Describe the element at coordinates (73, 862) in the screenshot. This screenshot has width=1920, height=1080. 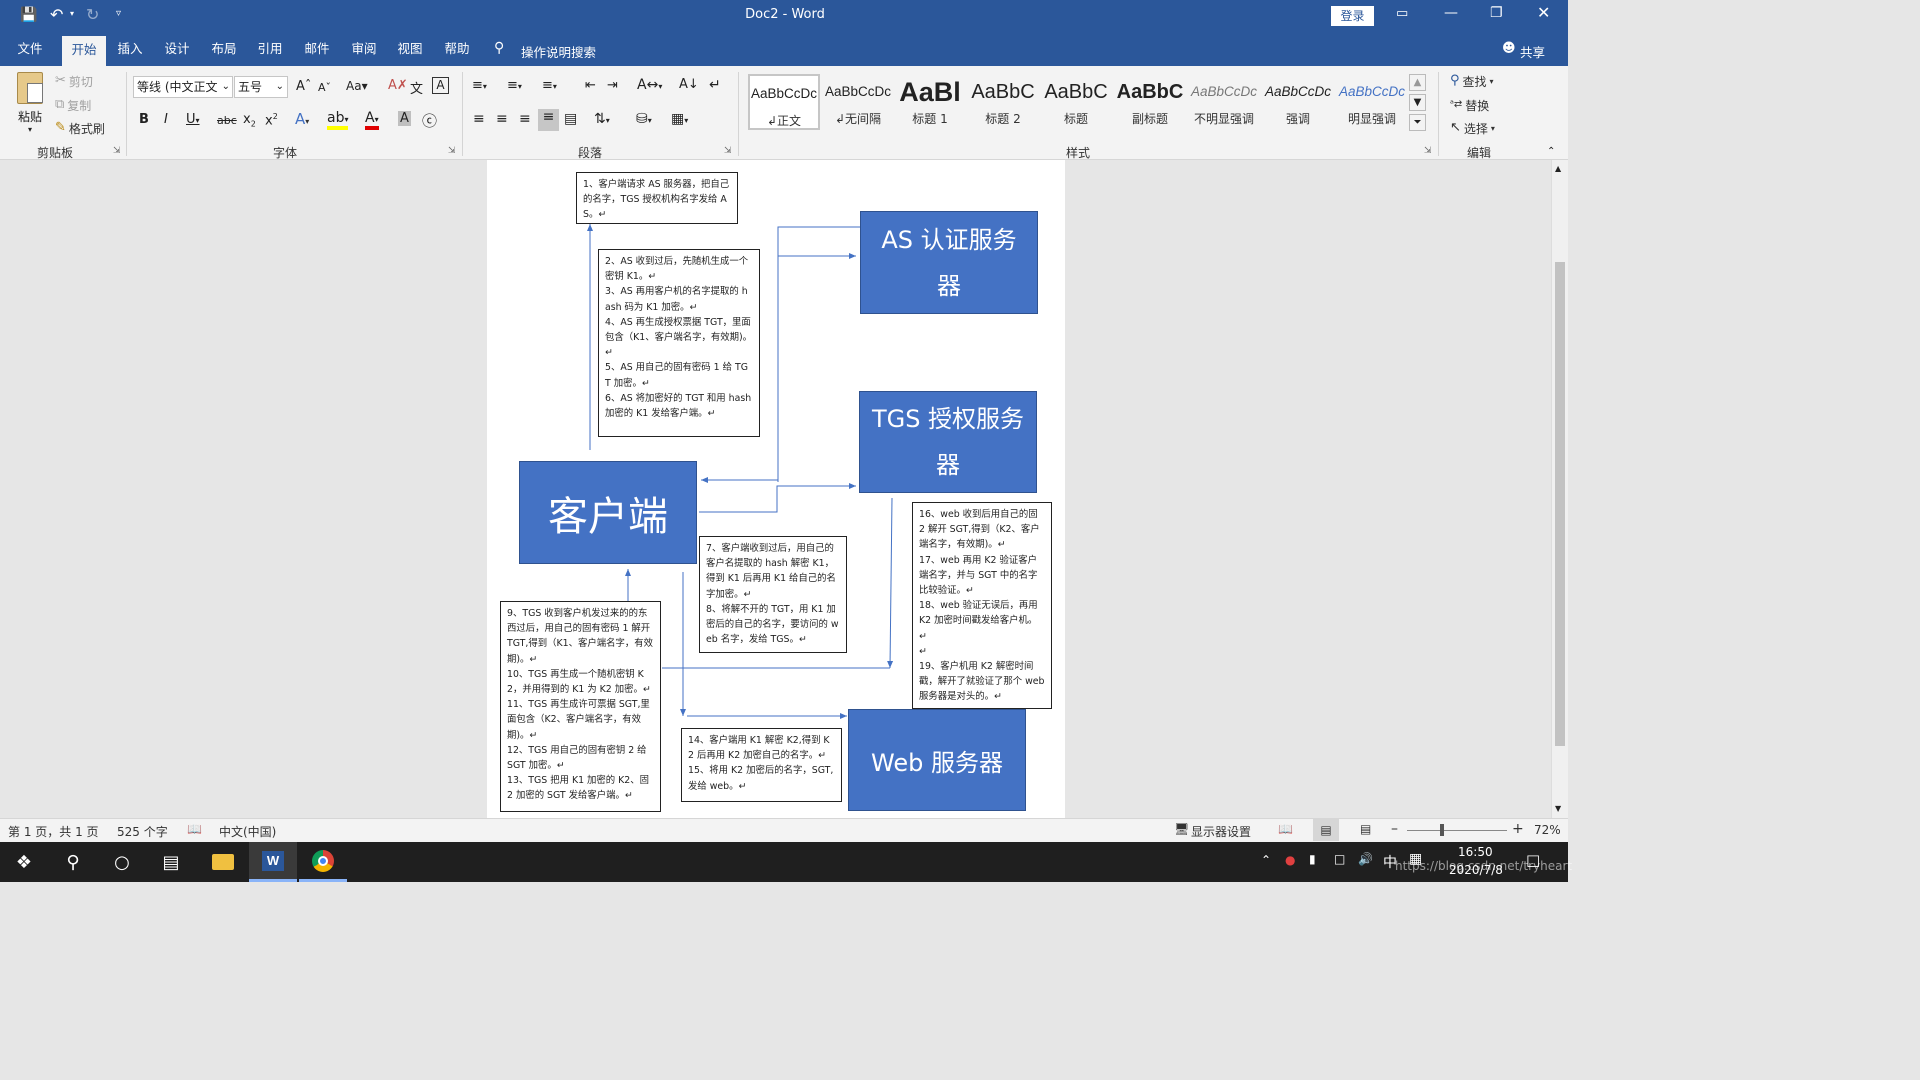
I see `search-icon: ⚲` at that location.